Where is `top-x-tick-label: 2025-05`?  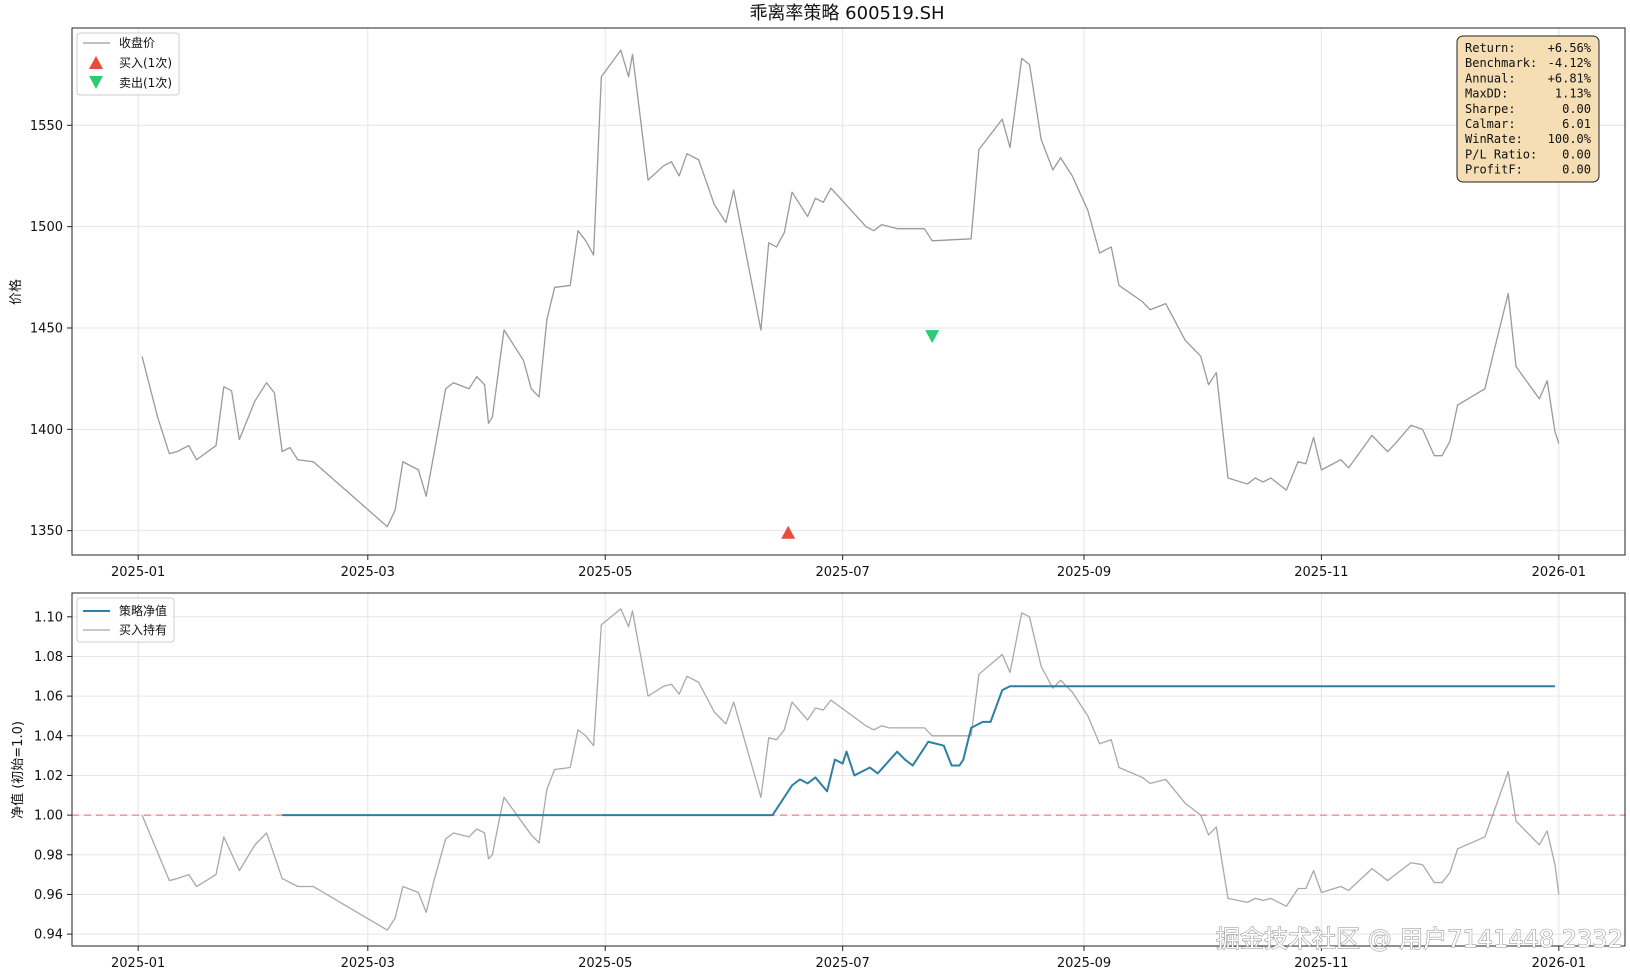 top-x-tick-label: 2025-05 is located at coordinates (605, 572).